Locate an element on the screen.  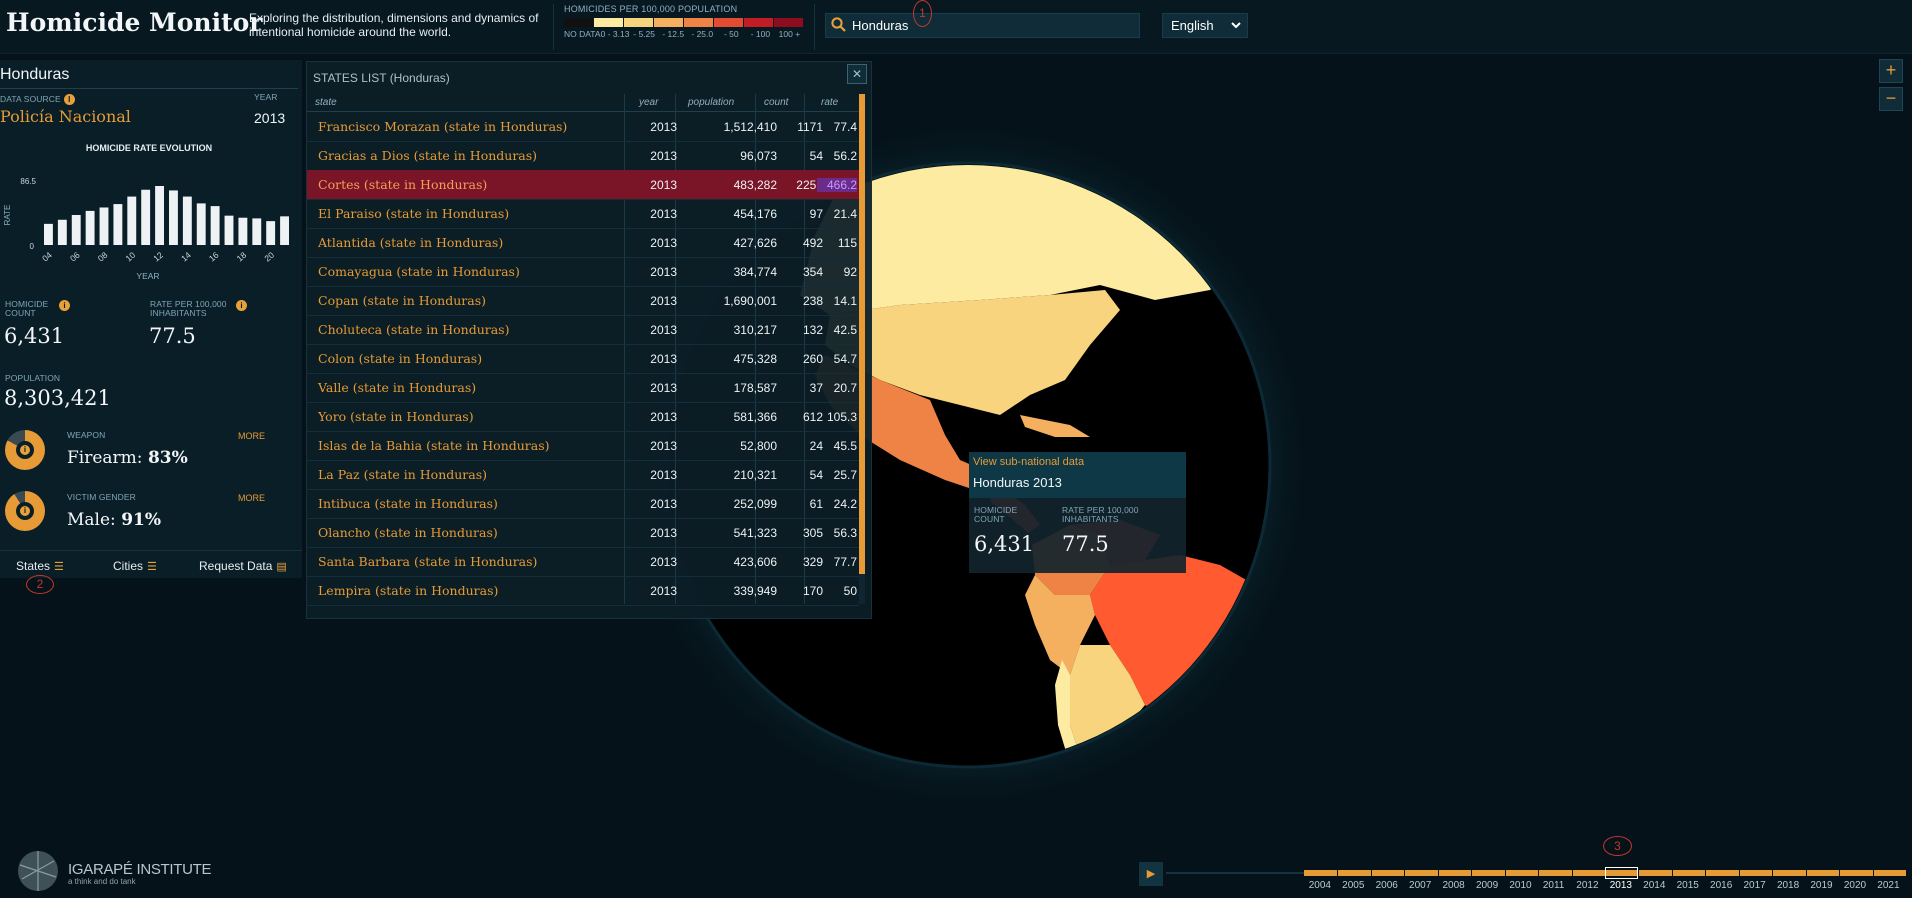
timeline-year-label: 2019 is located at coordinates (1821, 885).